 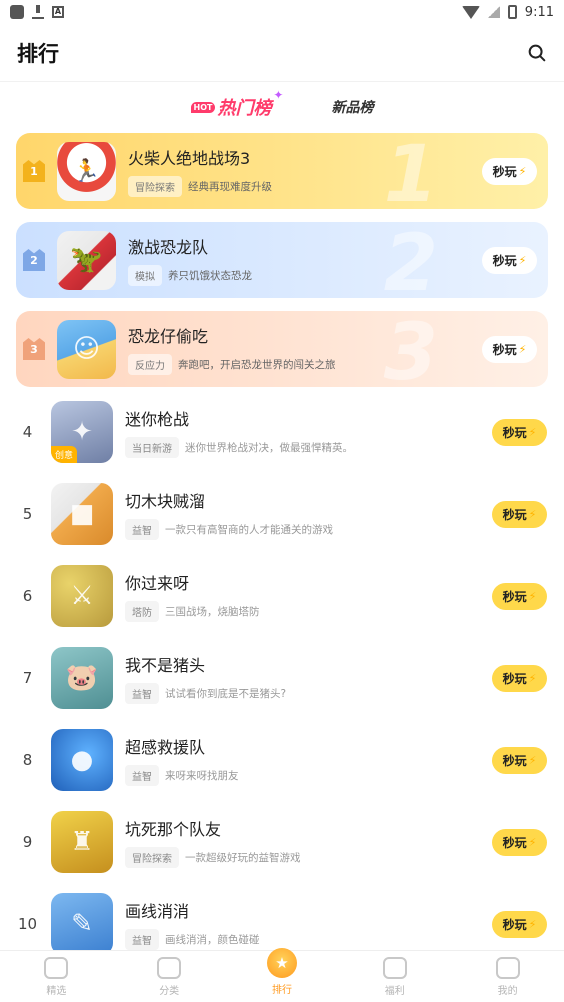 What do you see at coordinates (282, 596) in the screenshot?
I see `list-item: 6 ⚔ 你过来呀 塔防 三国战场，烧脑塔防 秒玩 ⚡` at bounding box center [282, 596].